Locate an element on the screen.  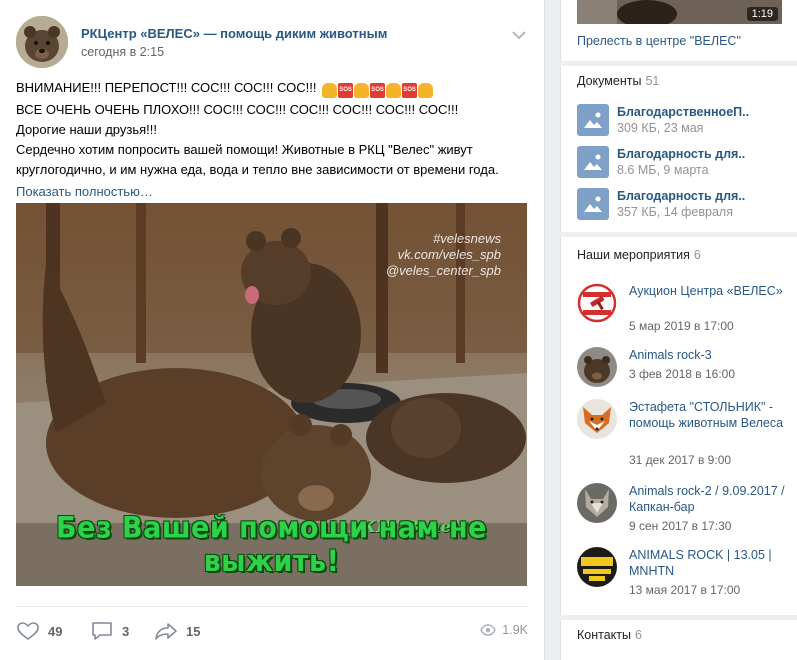
comment-button: 3 is located at coordinates (109, 631).